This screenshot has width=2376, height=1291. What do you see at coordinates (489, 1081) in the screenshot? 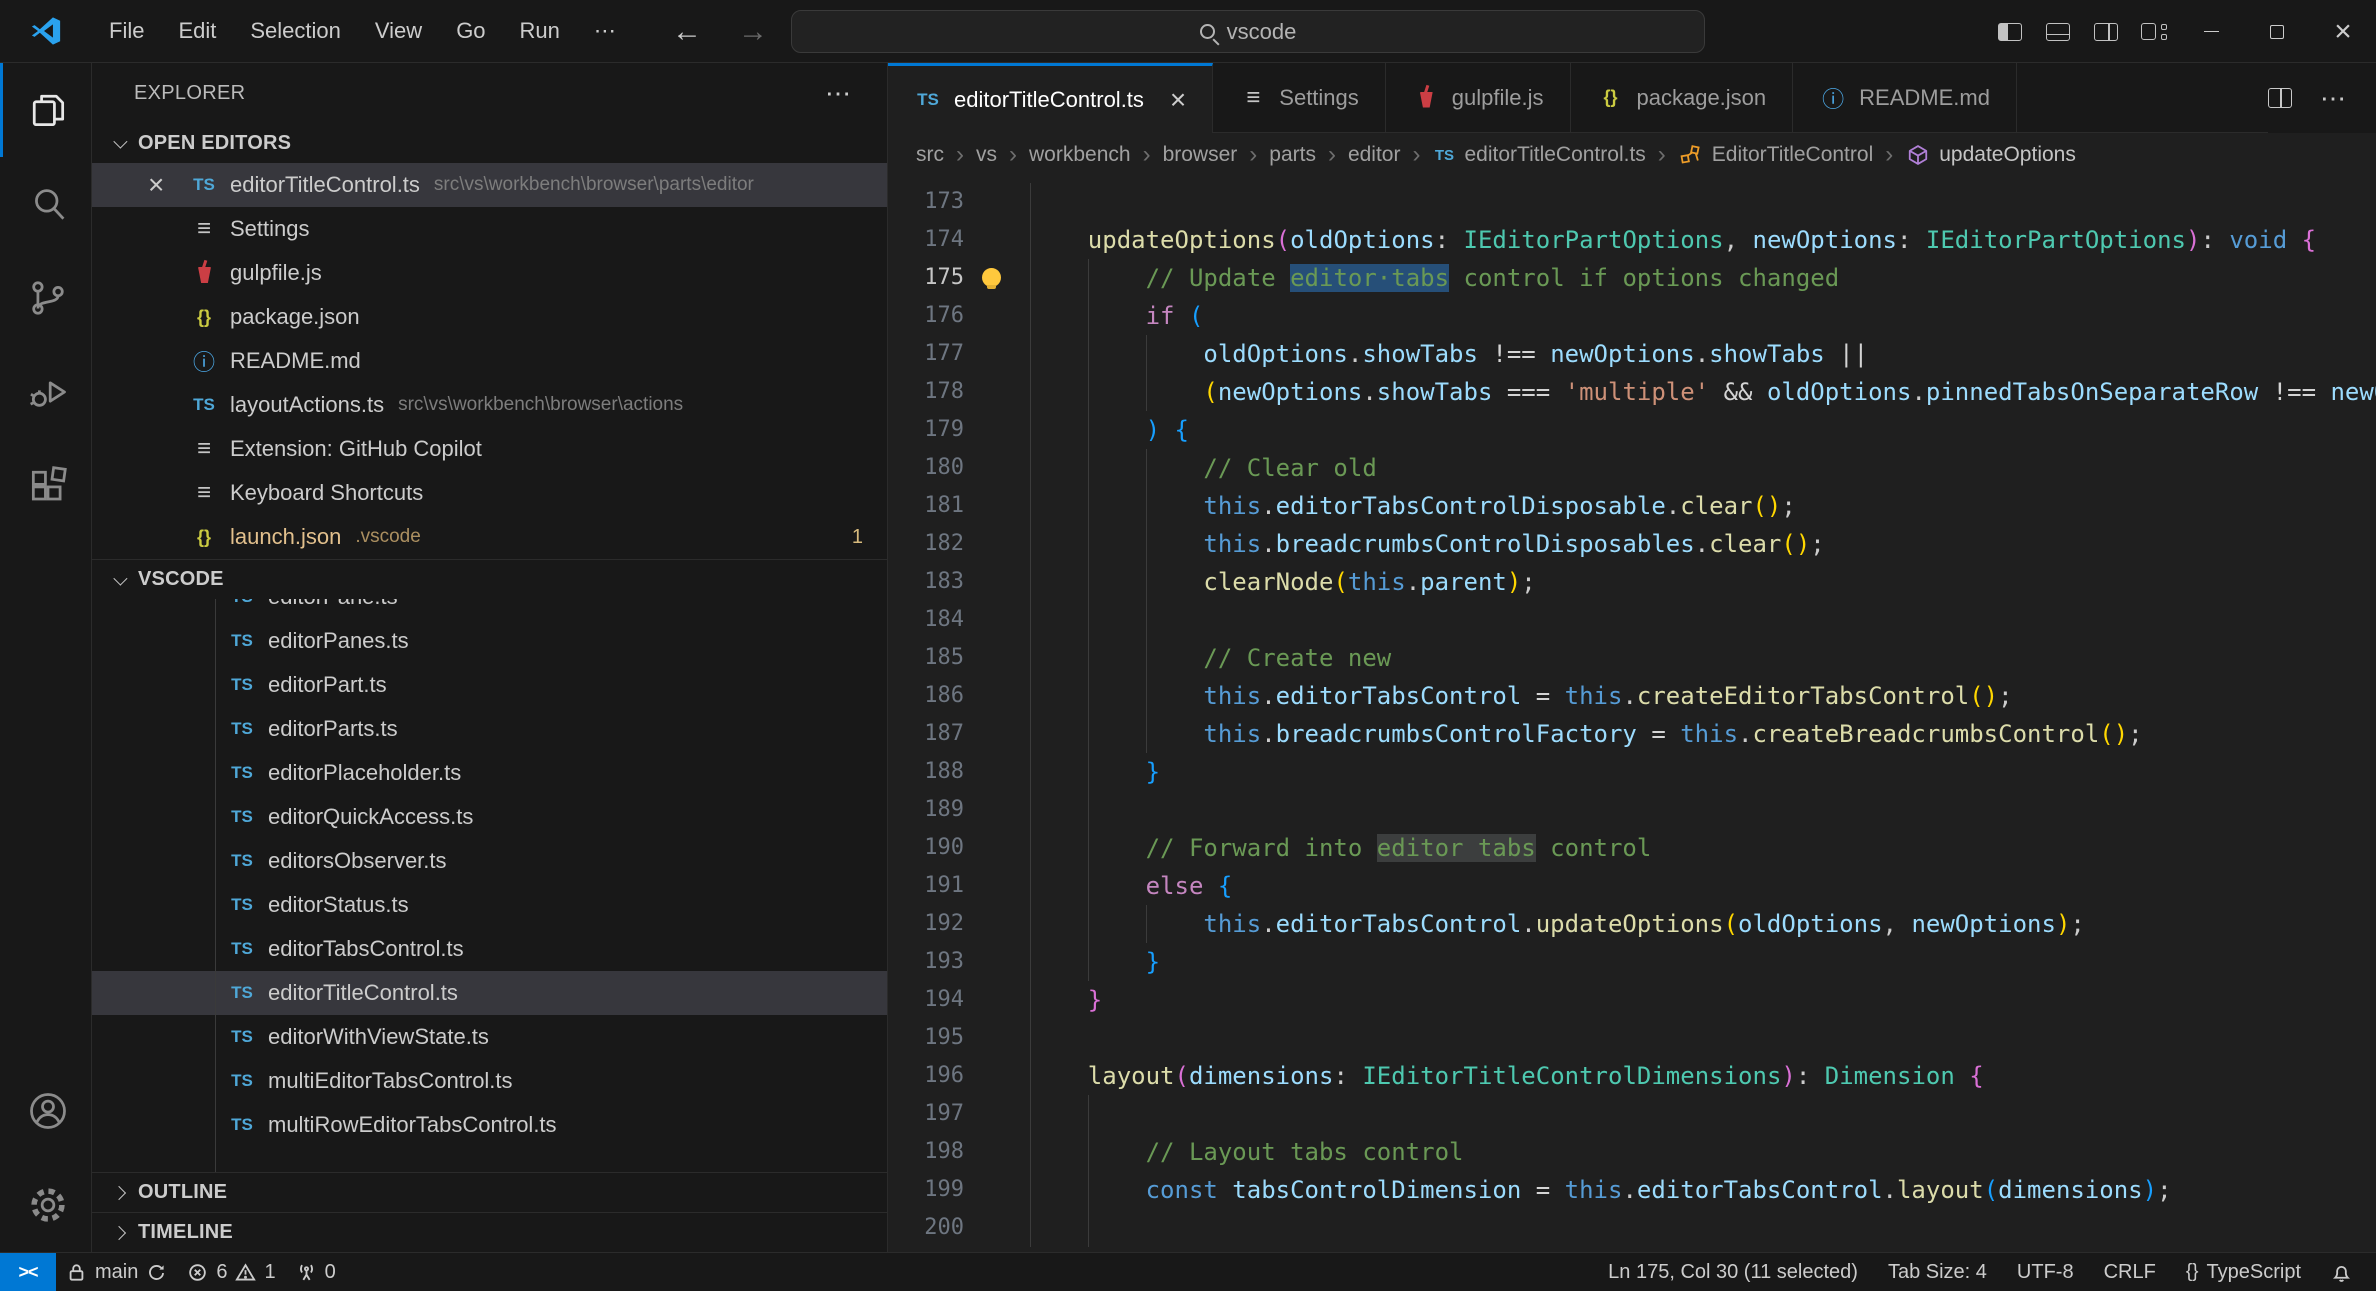
I see `tree-item: TS multiEditorTabsControl.ts` at bounding box center [489, 1081].